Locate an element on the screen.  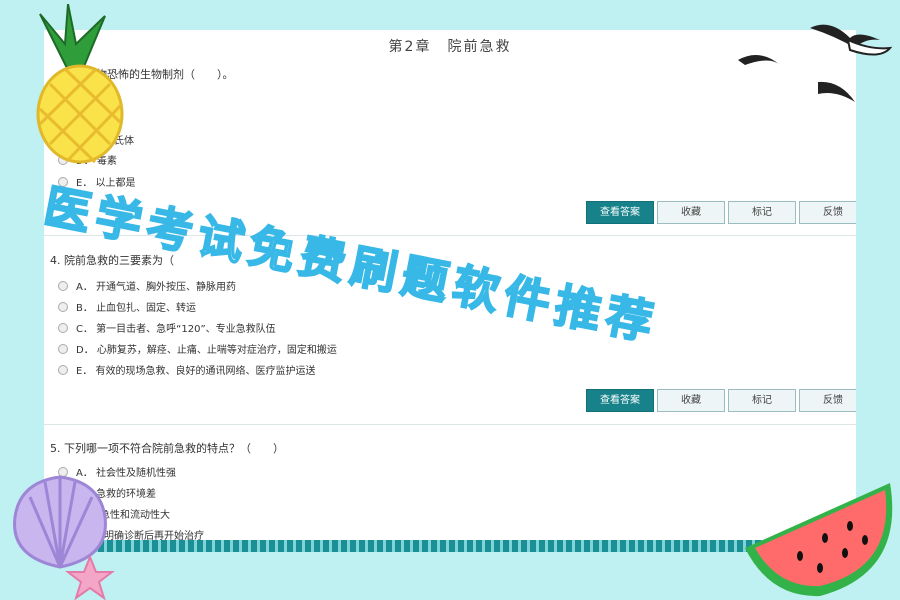
pineapple-icon is located at coordinates (80, 84).